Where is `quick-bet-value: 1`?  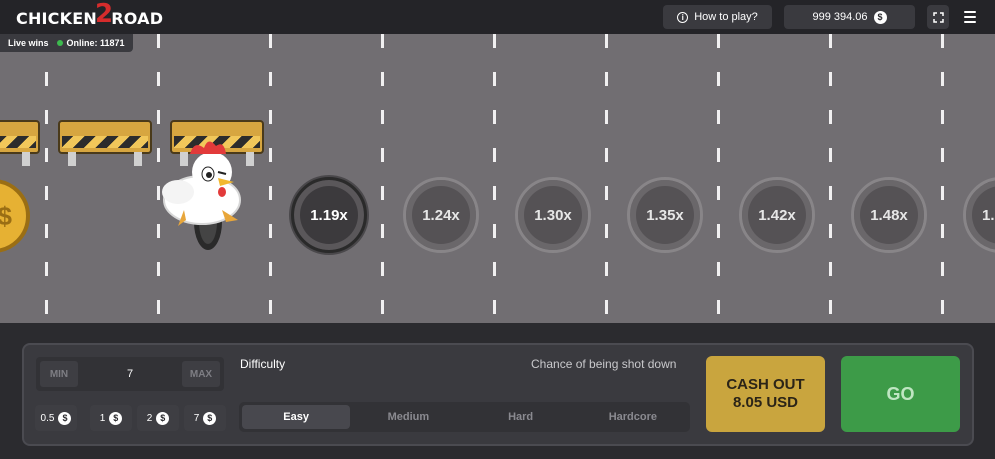
quick-bet-value: 1 is located at coordinates (102, 418).